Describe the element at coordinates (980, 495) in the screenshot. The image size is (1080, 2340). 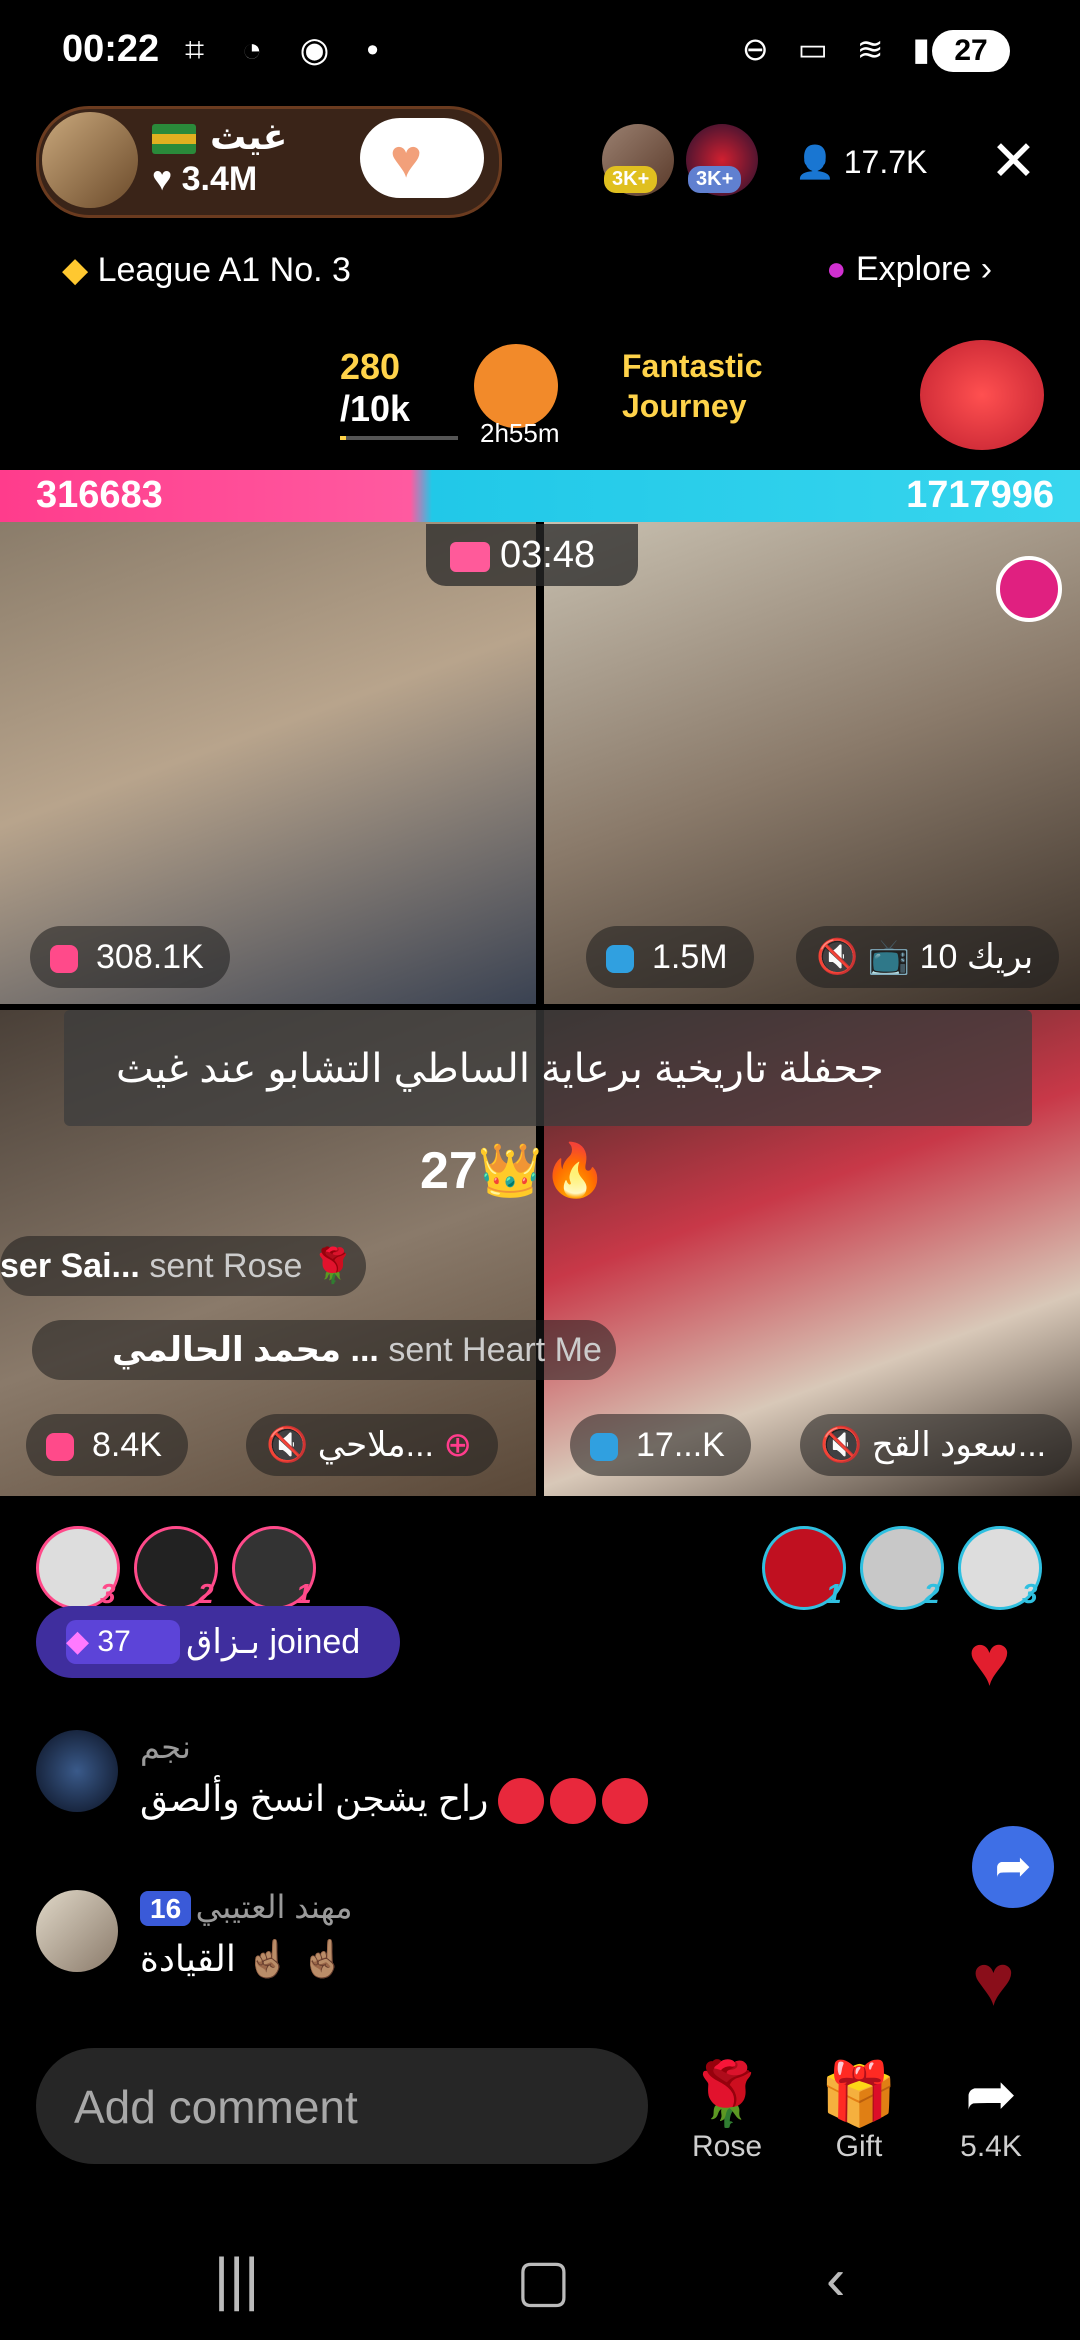
I see `right-team-score: 1717996` at that location.